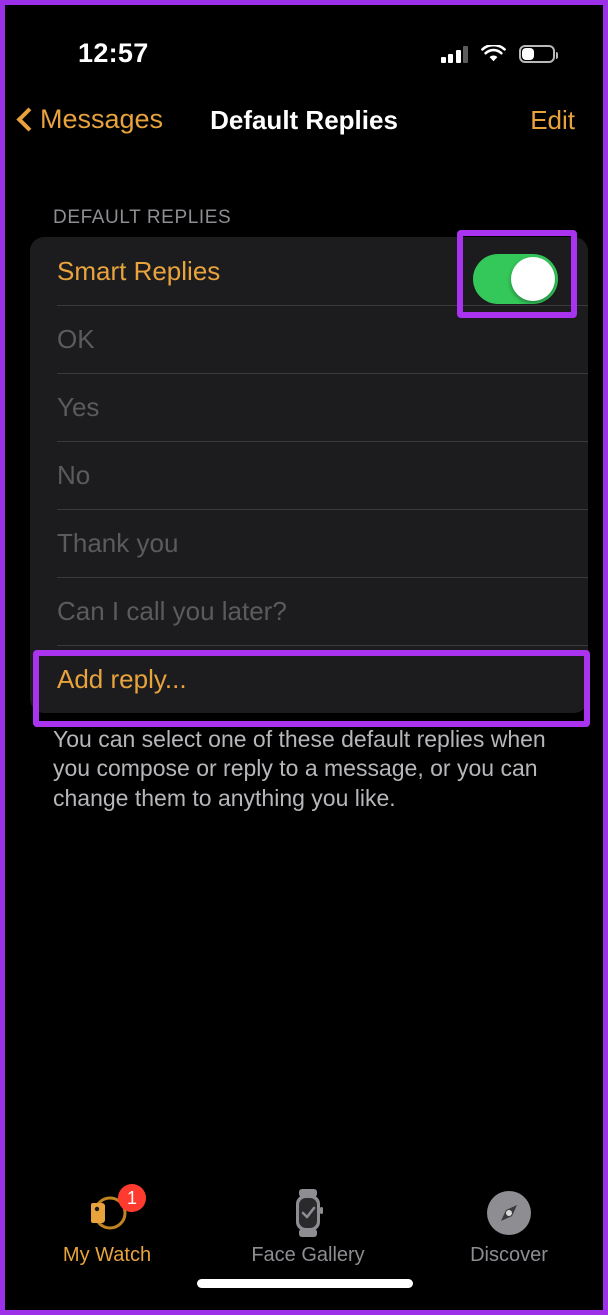  What do you see at coordinates (304, 120) in the screenshot?
I see `page-title: Default Replies` at bounding box center [304, 120].